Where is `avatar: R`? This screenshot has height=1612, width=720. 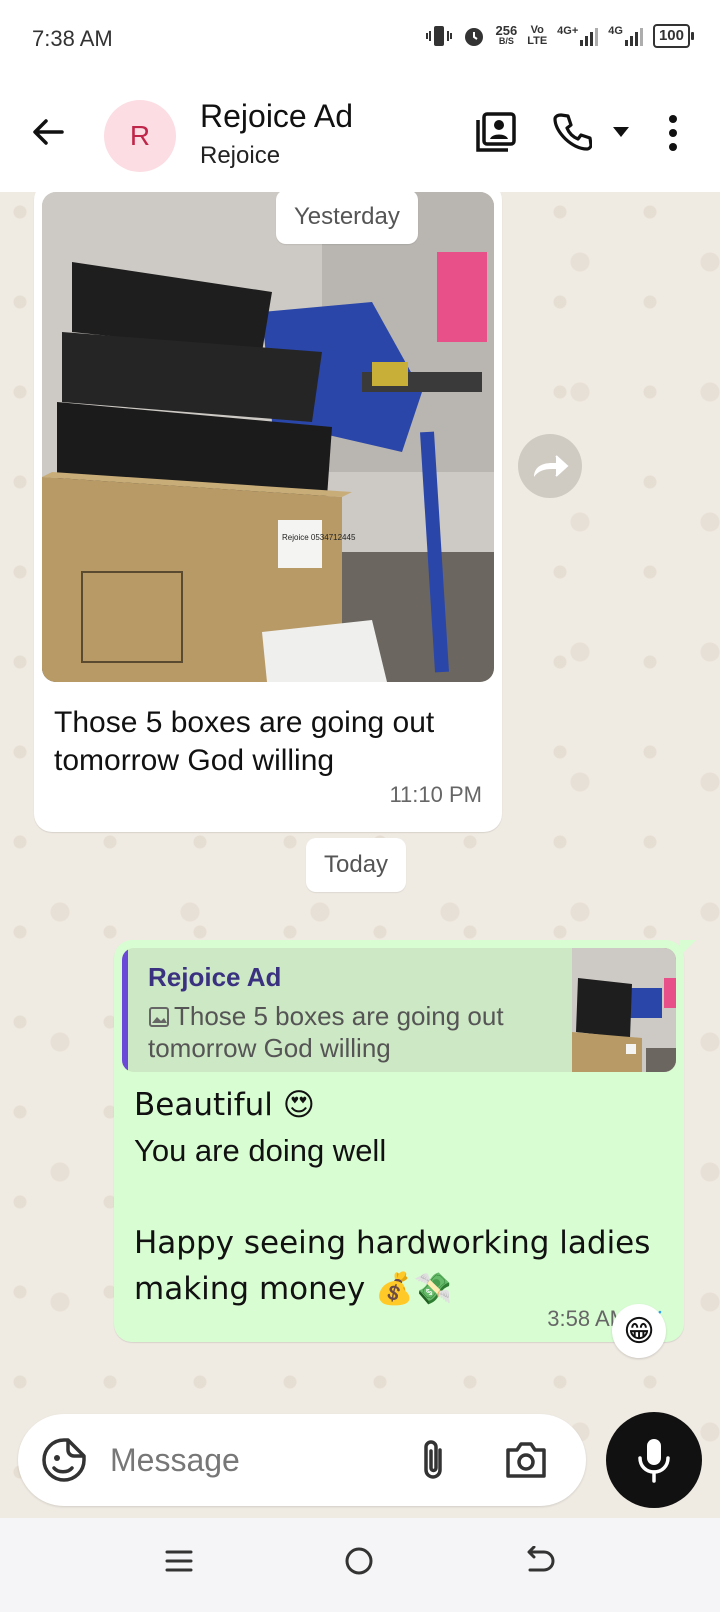
avatar: R is located at coordinates (140, 136).